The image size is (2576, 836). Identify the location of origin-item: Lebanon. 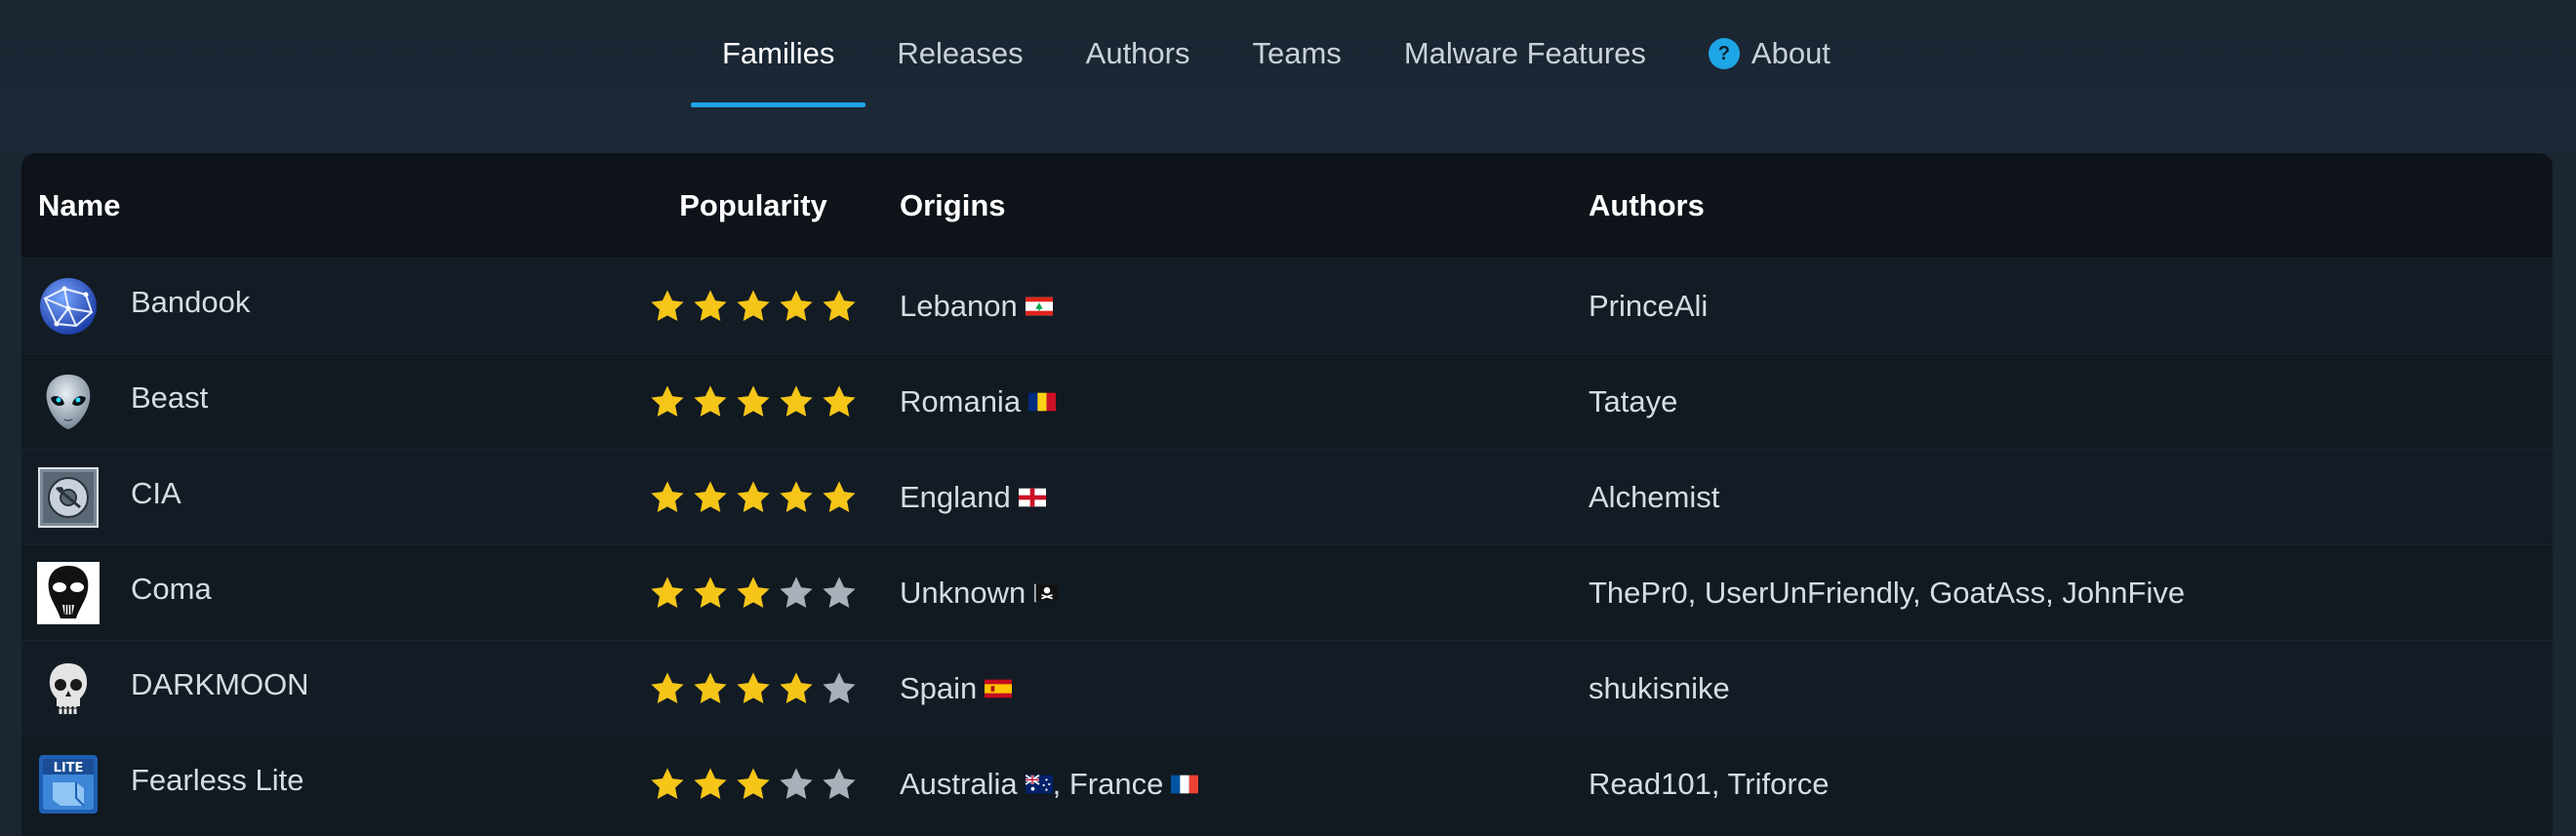
(976, 307).